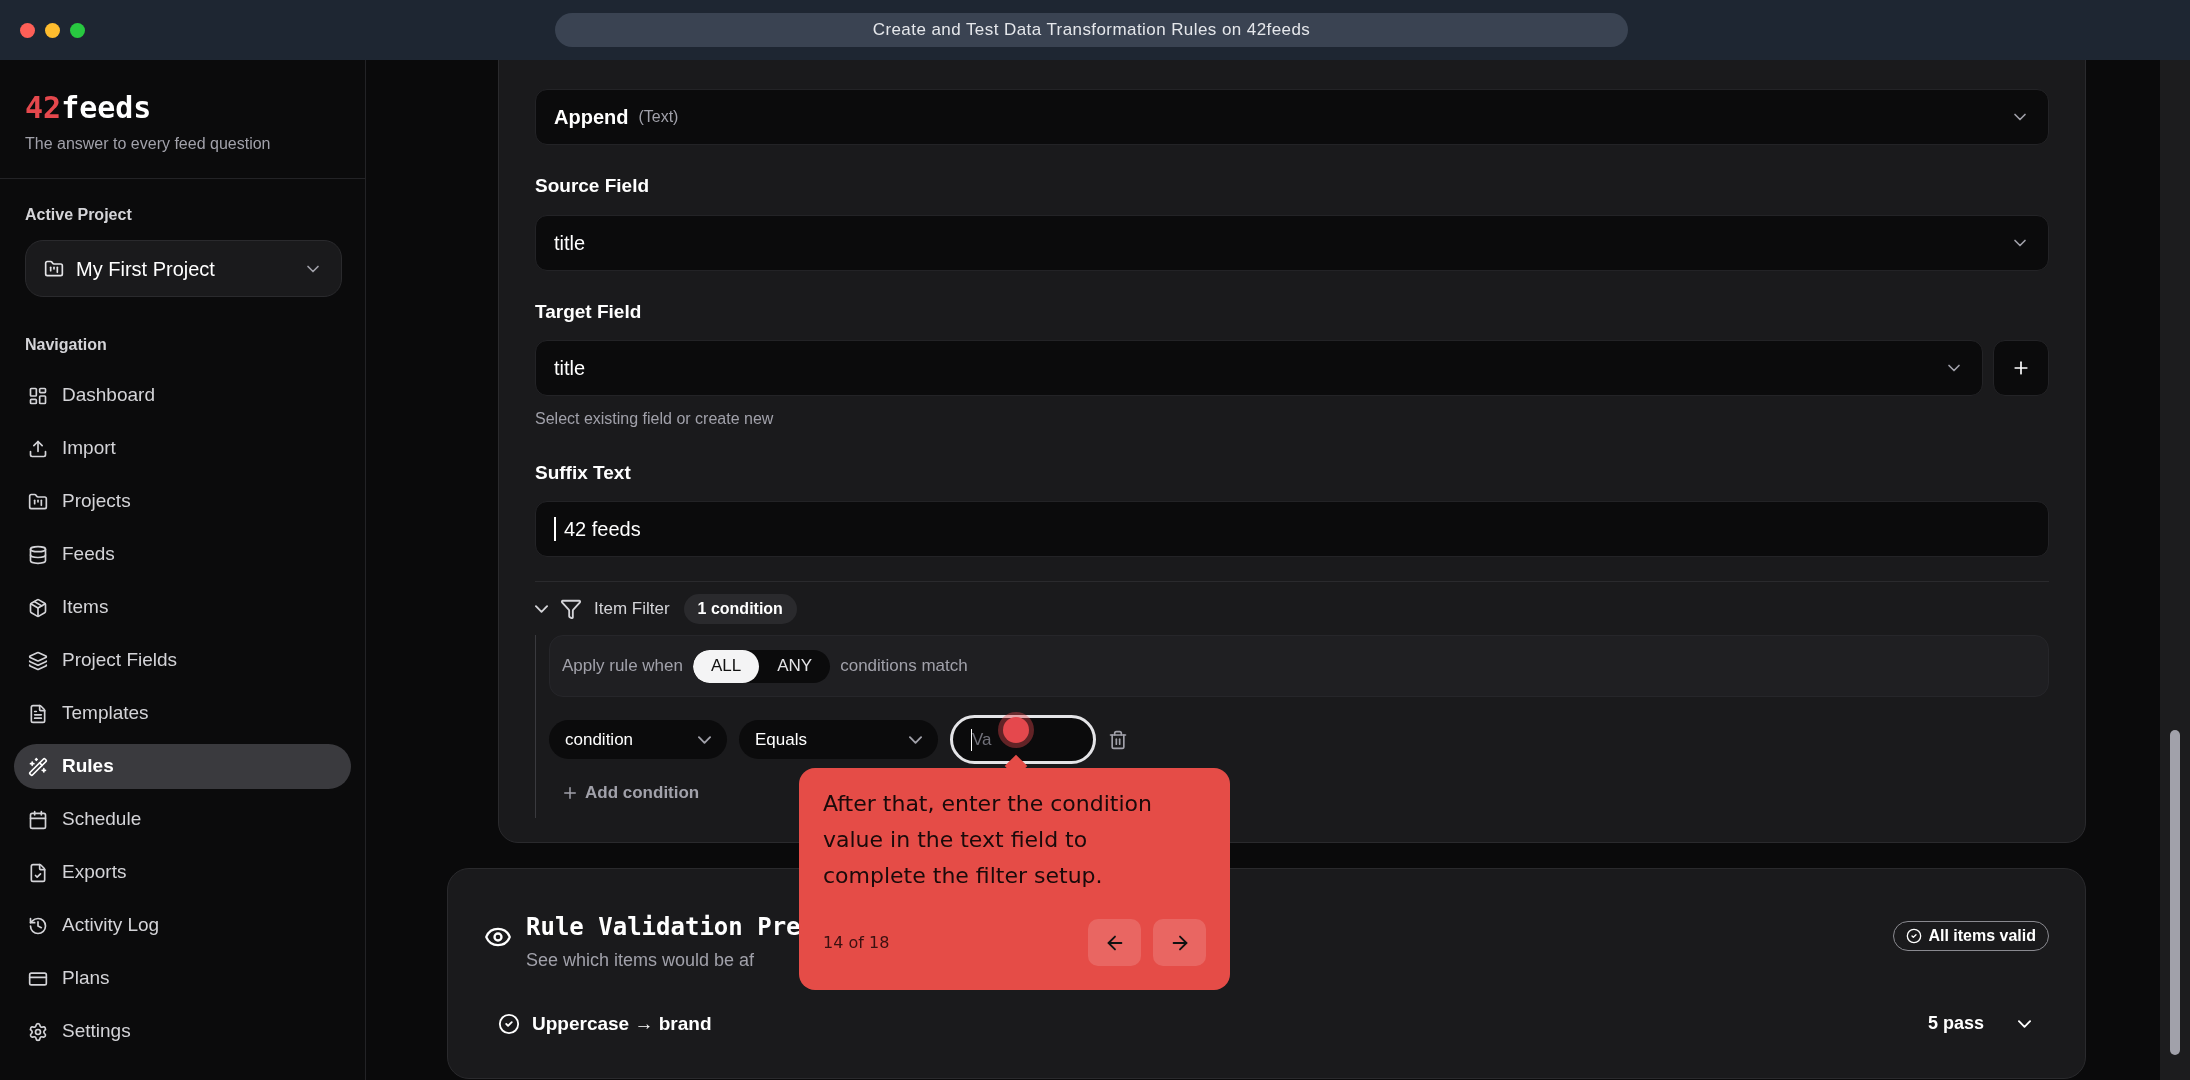 The height and width of the screenshot is (1080, 2190). What do you see at coordinates (182, 978) in the screenshot?
I see `nav-item: Plans` at bounding box center [182, 978].